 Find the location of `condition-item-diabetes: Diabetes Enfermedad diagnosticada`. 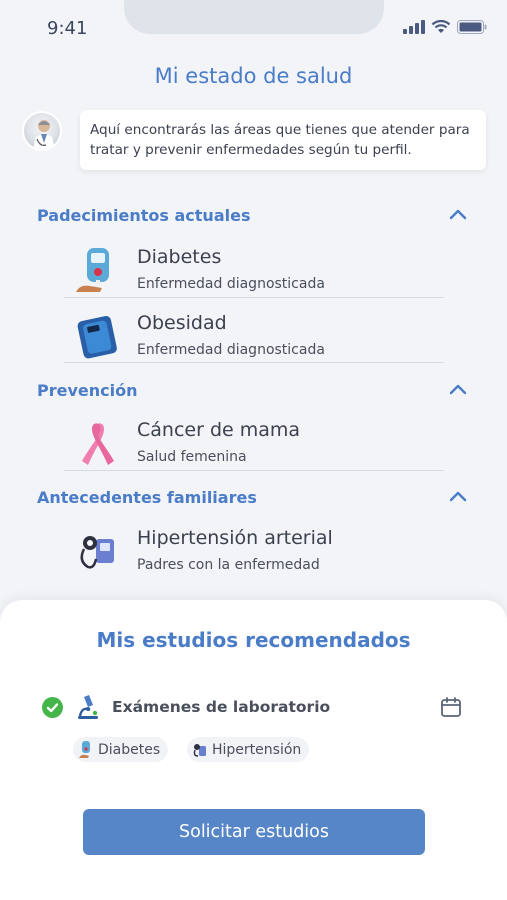

condition-item-diabetes: Diabetes Enfermedad diagnosticada is located at coordinates (259, 273).